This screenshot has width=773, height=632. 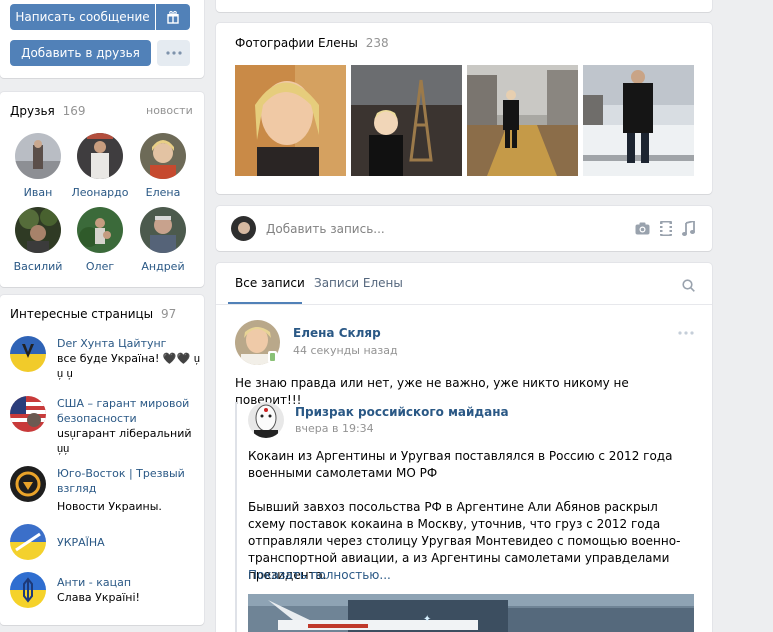 What do you see at coordinates (100, 266) in the screenshot?
I see `friend-name: Олег` at bounding box center [100, 266].